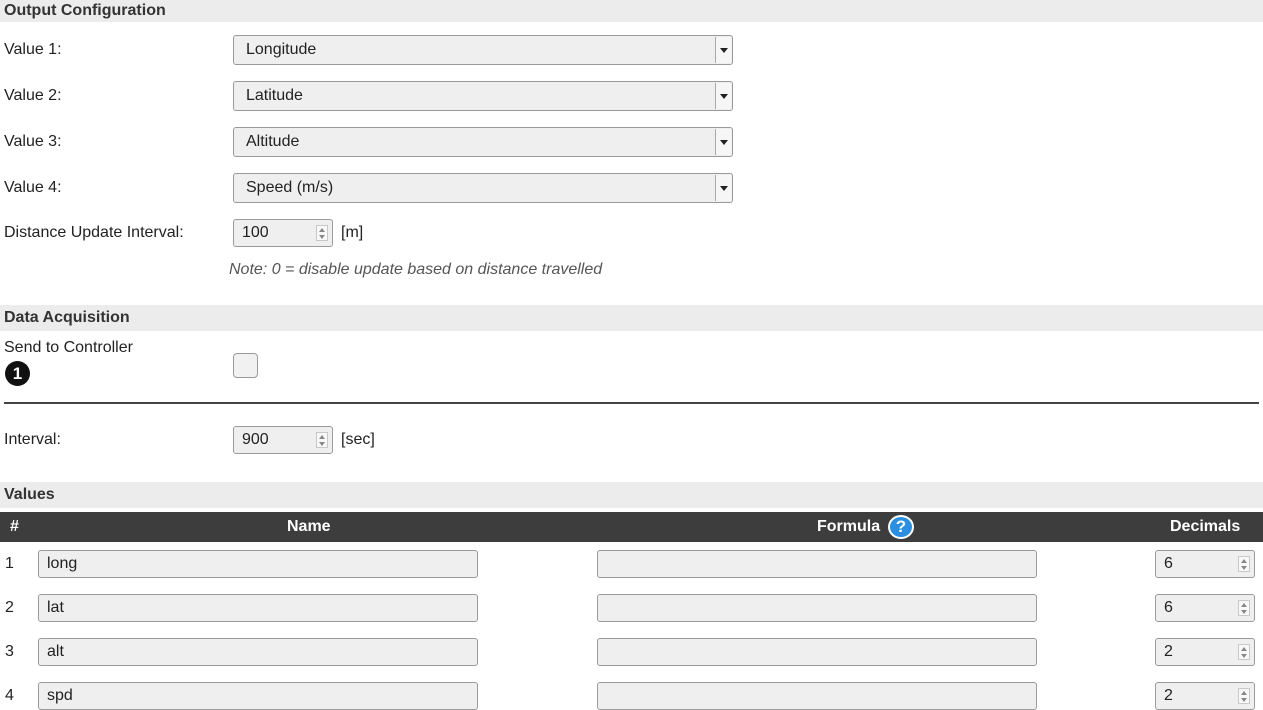 This screenshot has width=1263, height=710. What do you see at coordinates (1205, 608) in the screenshot?
I see `row-2-decimals-input: 6` at bounding box center [1205, 608].